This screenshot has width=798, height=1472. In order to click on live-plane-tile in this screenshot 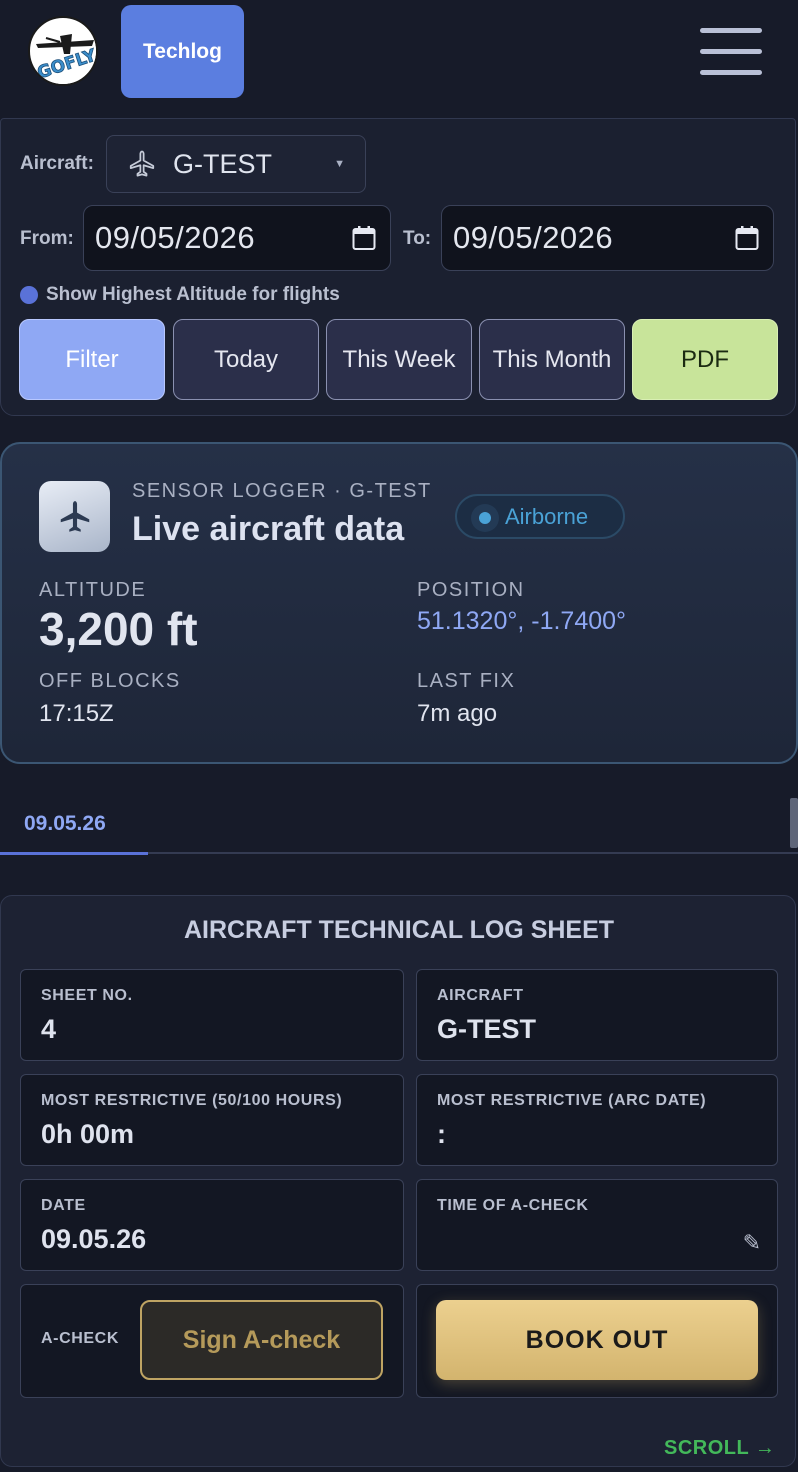, I will do `click(74, 516)`.